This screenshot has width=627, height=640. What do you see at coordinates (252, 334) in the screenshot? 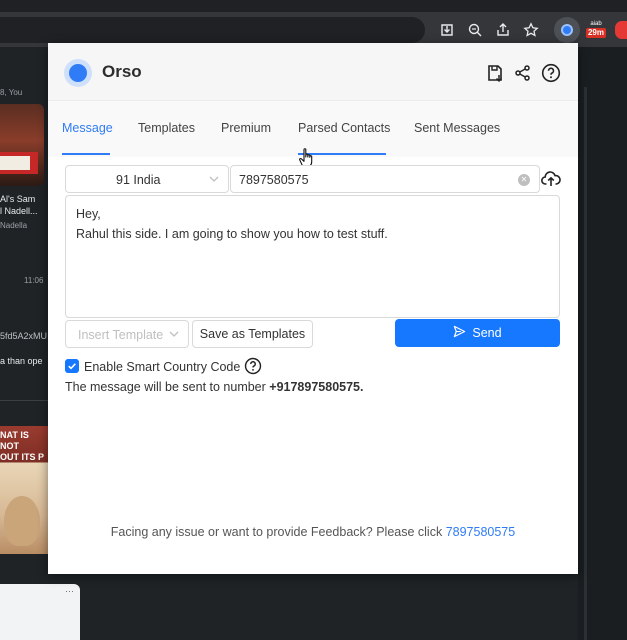
I see `save-as-templates-button: Save as Templates` at bounding box center [252, 334].